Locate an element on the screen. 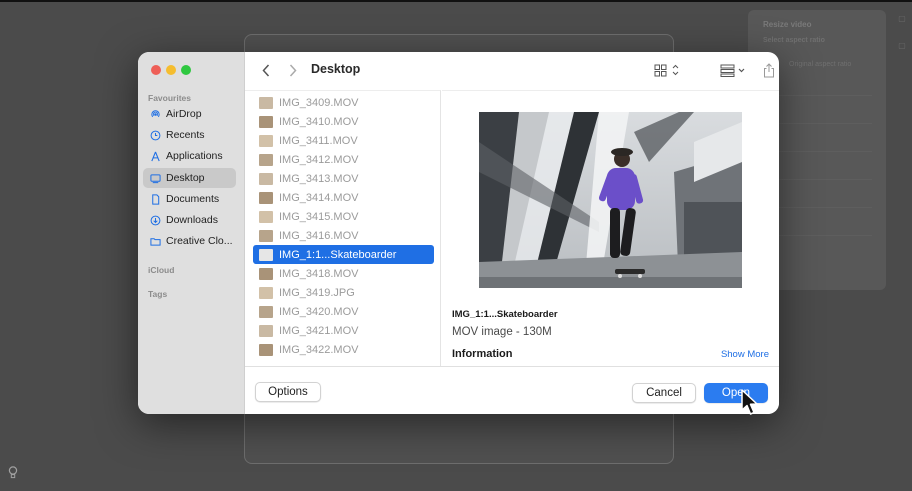 The height and width of the screenshot is (491, 912). background-panel-option: Original aspect ratio is located at coordinates (820, 64).